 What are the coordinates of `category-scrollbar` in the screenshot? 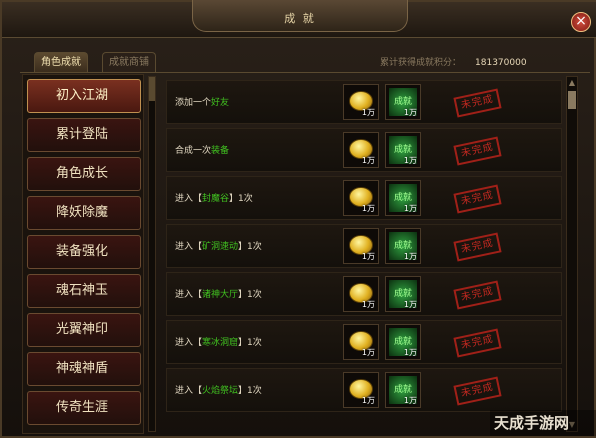 It's located at (152, 254).